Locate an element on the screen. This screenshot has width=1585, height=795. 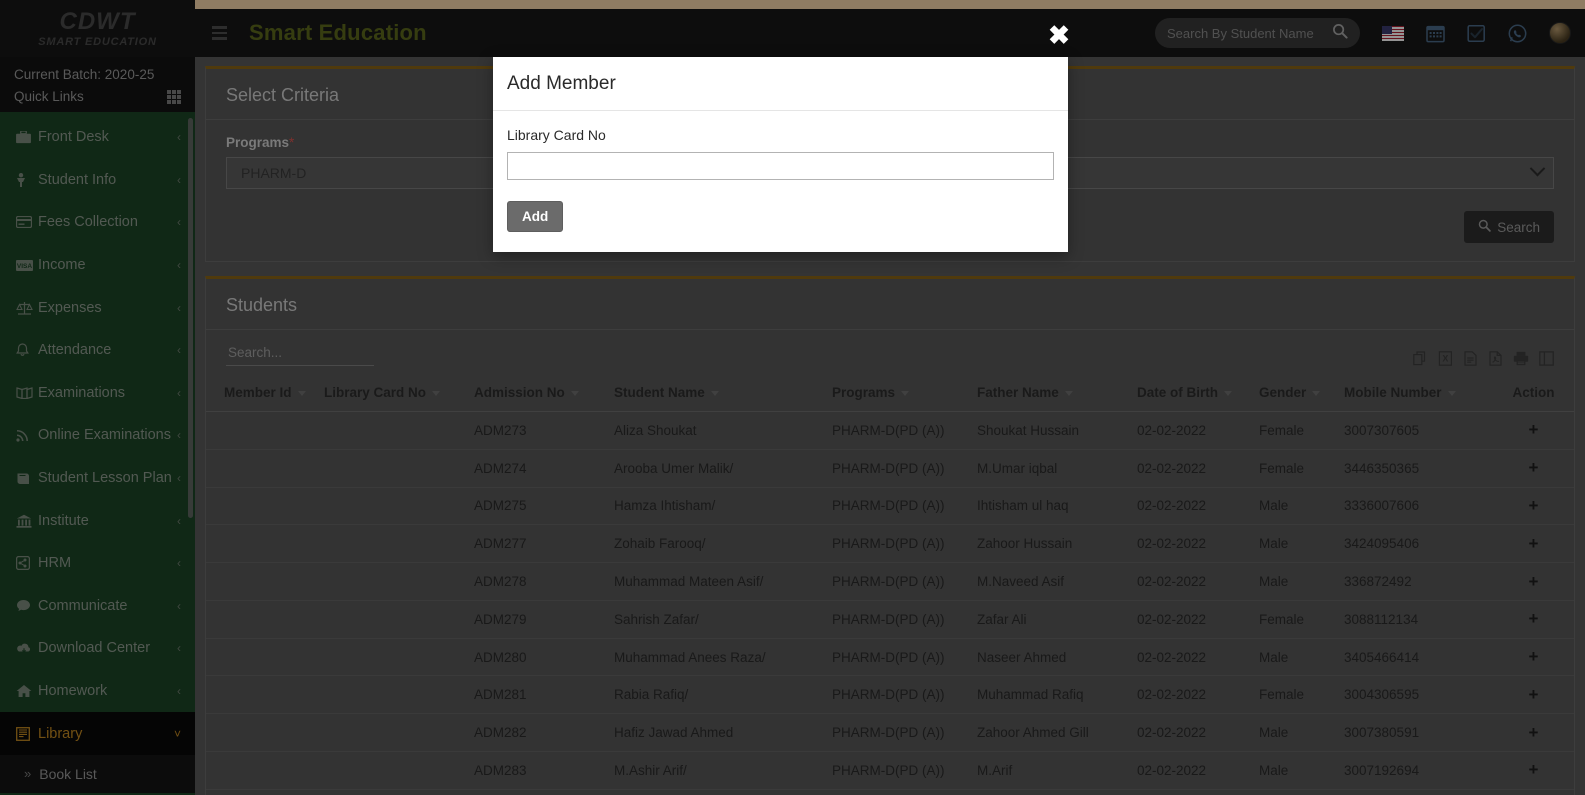
add-button: Add is located at coordinates (535, 216).